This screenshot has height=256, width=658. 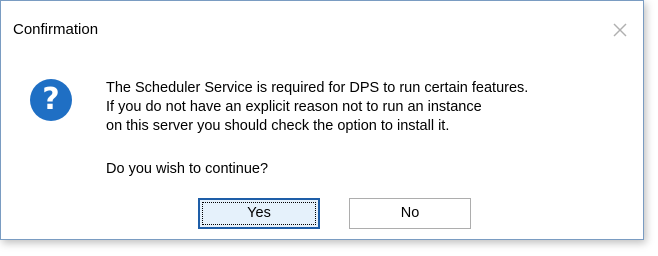 I want to click on no-button: No, so click(x=410, y=213).